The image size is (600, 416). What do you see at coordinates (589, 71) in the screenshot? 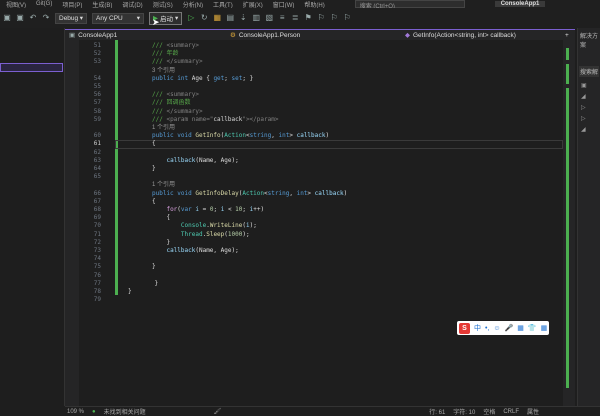
I see `solution-search-input: 搜索解` at bounding box center [589, 71].